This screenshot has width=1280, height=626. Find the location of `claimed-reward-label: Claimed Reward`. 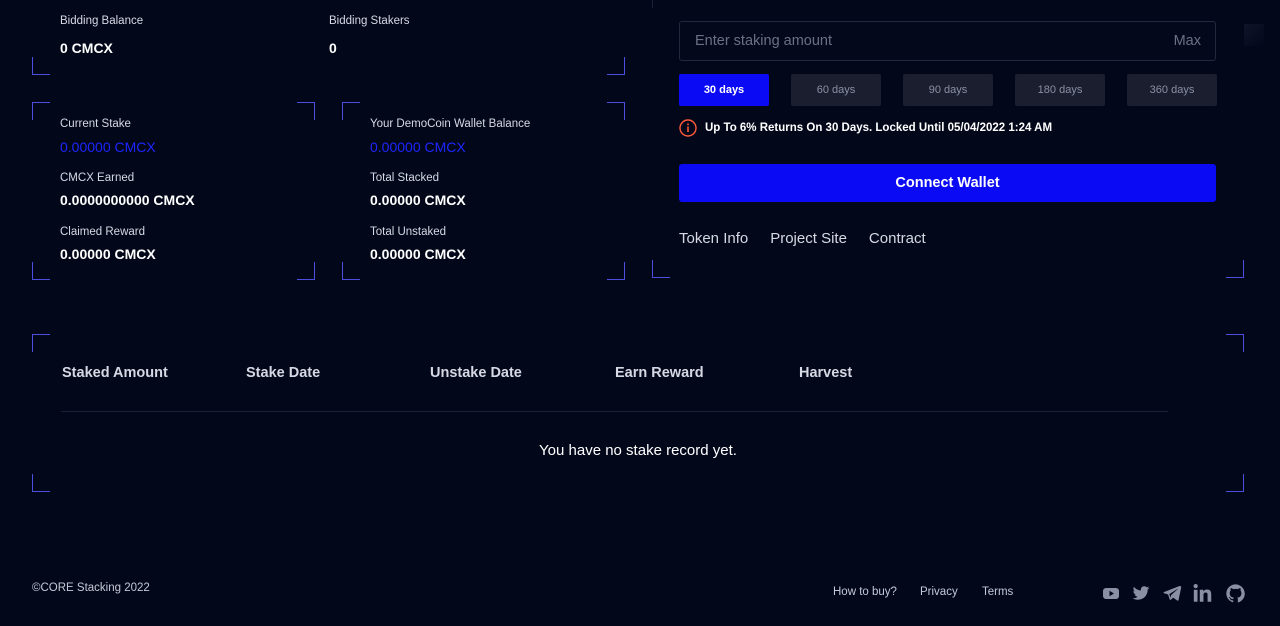

claimed-reward-label: Claimed Reward is located at coordinates (103, 232).